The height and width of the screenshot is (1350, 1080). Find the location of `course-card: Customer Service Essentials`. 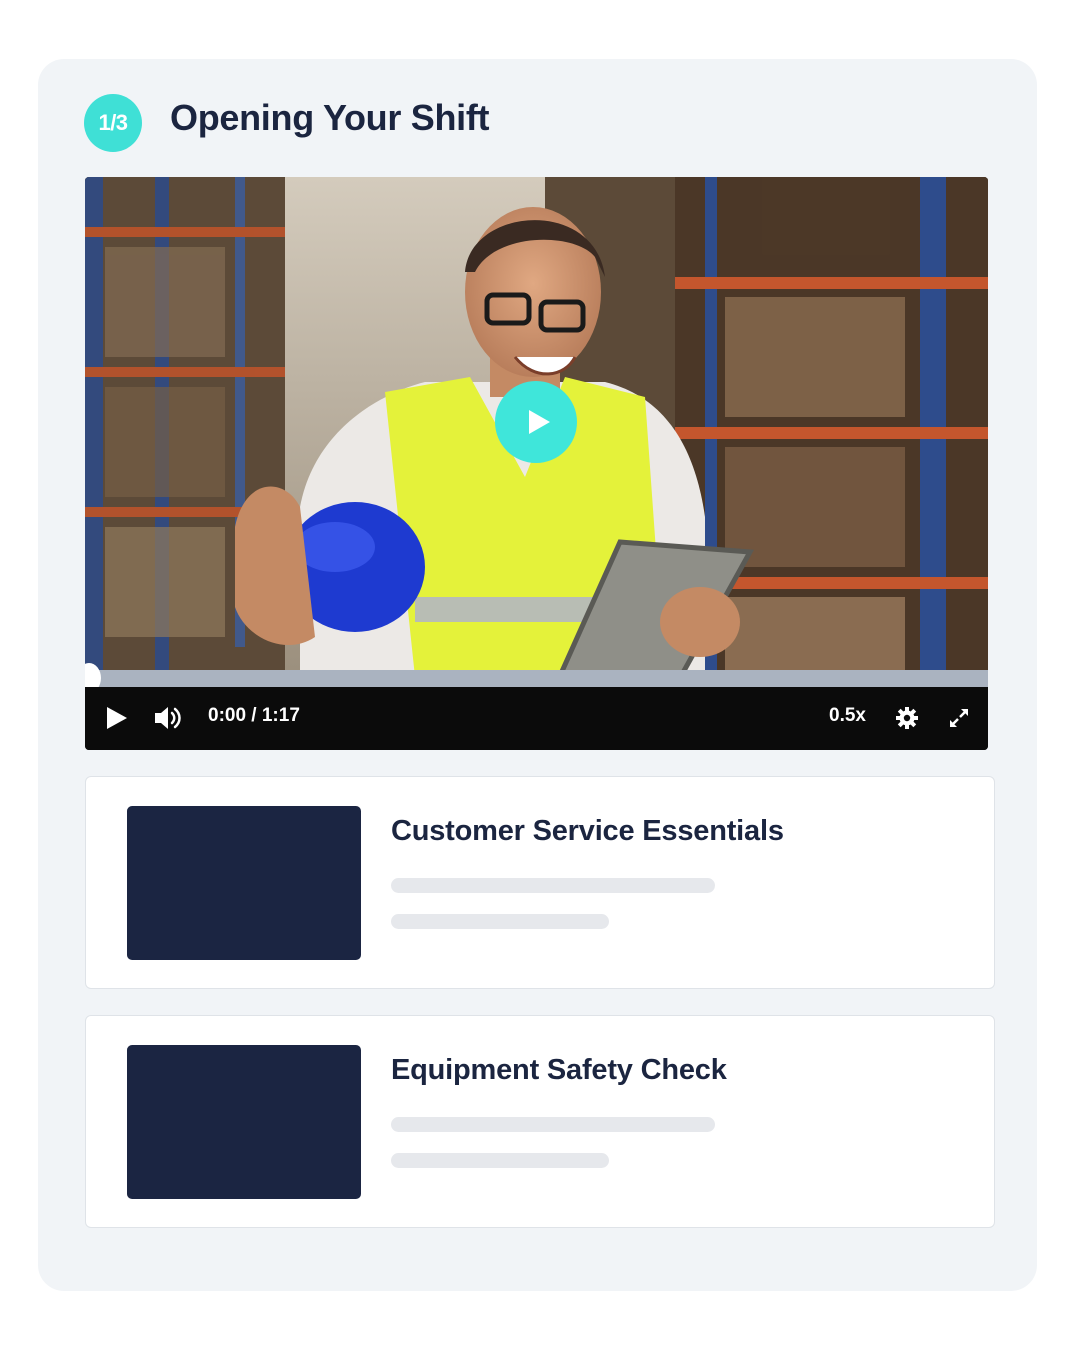

course-card: Customer Service Essentials is located at coordinates (540, 882).